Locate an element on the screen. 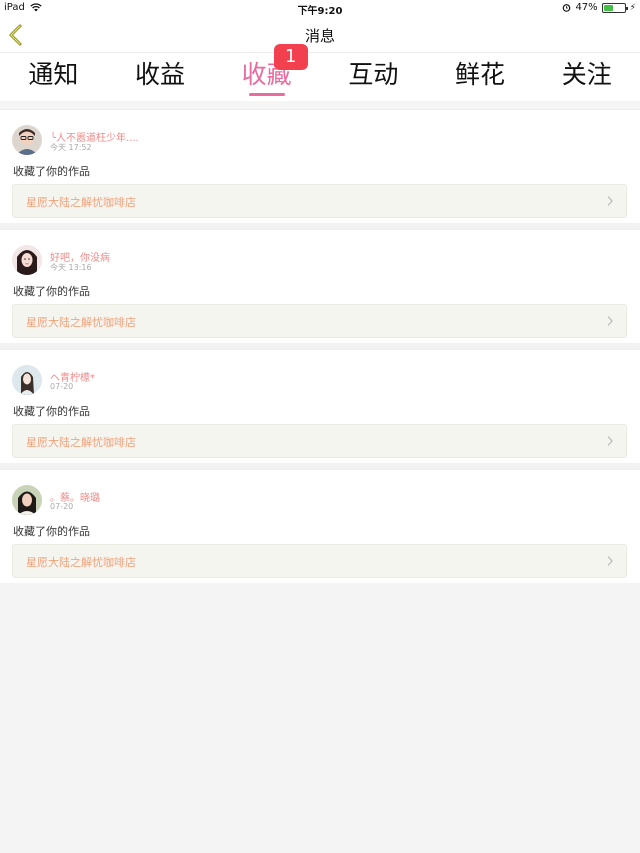  tab-interactions: 互动 is located at coordinates (373, 77).